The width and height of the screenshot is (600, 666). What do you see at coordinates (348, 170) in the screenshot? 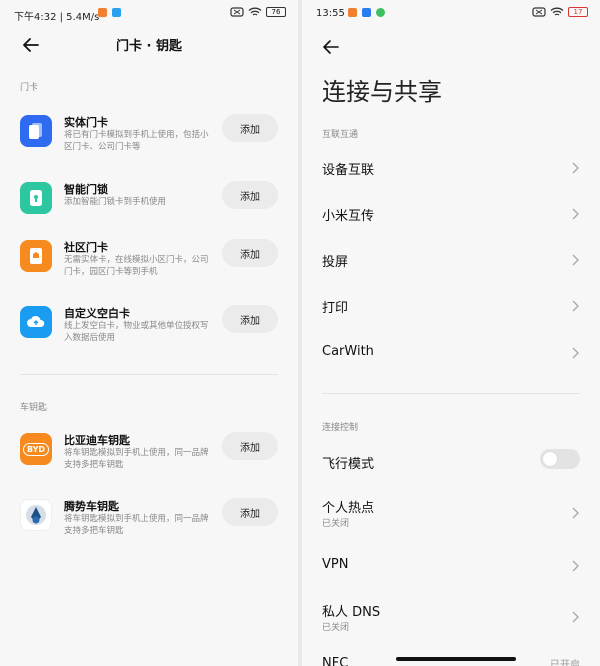
I see `row-title: 设备互联` at bounding box center [348, 170].